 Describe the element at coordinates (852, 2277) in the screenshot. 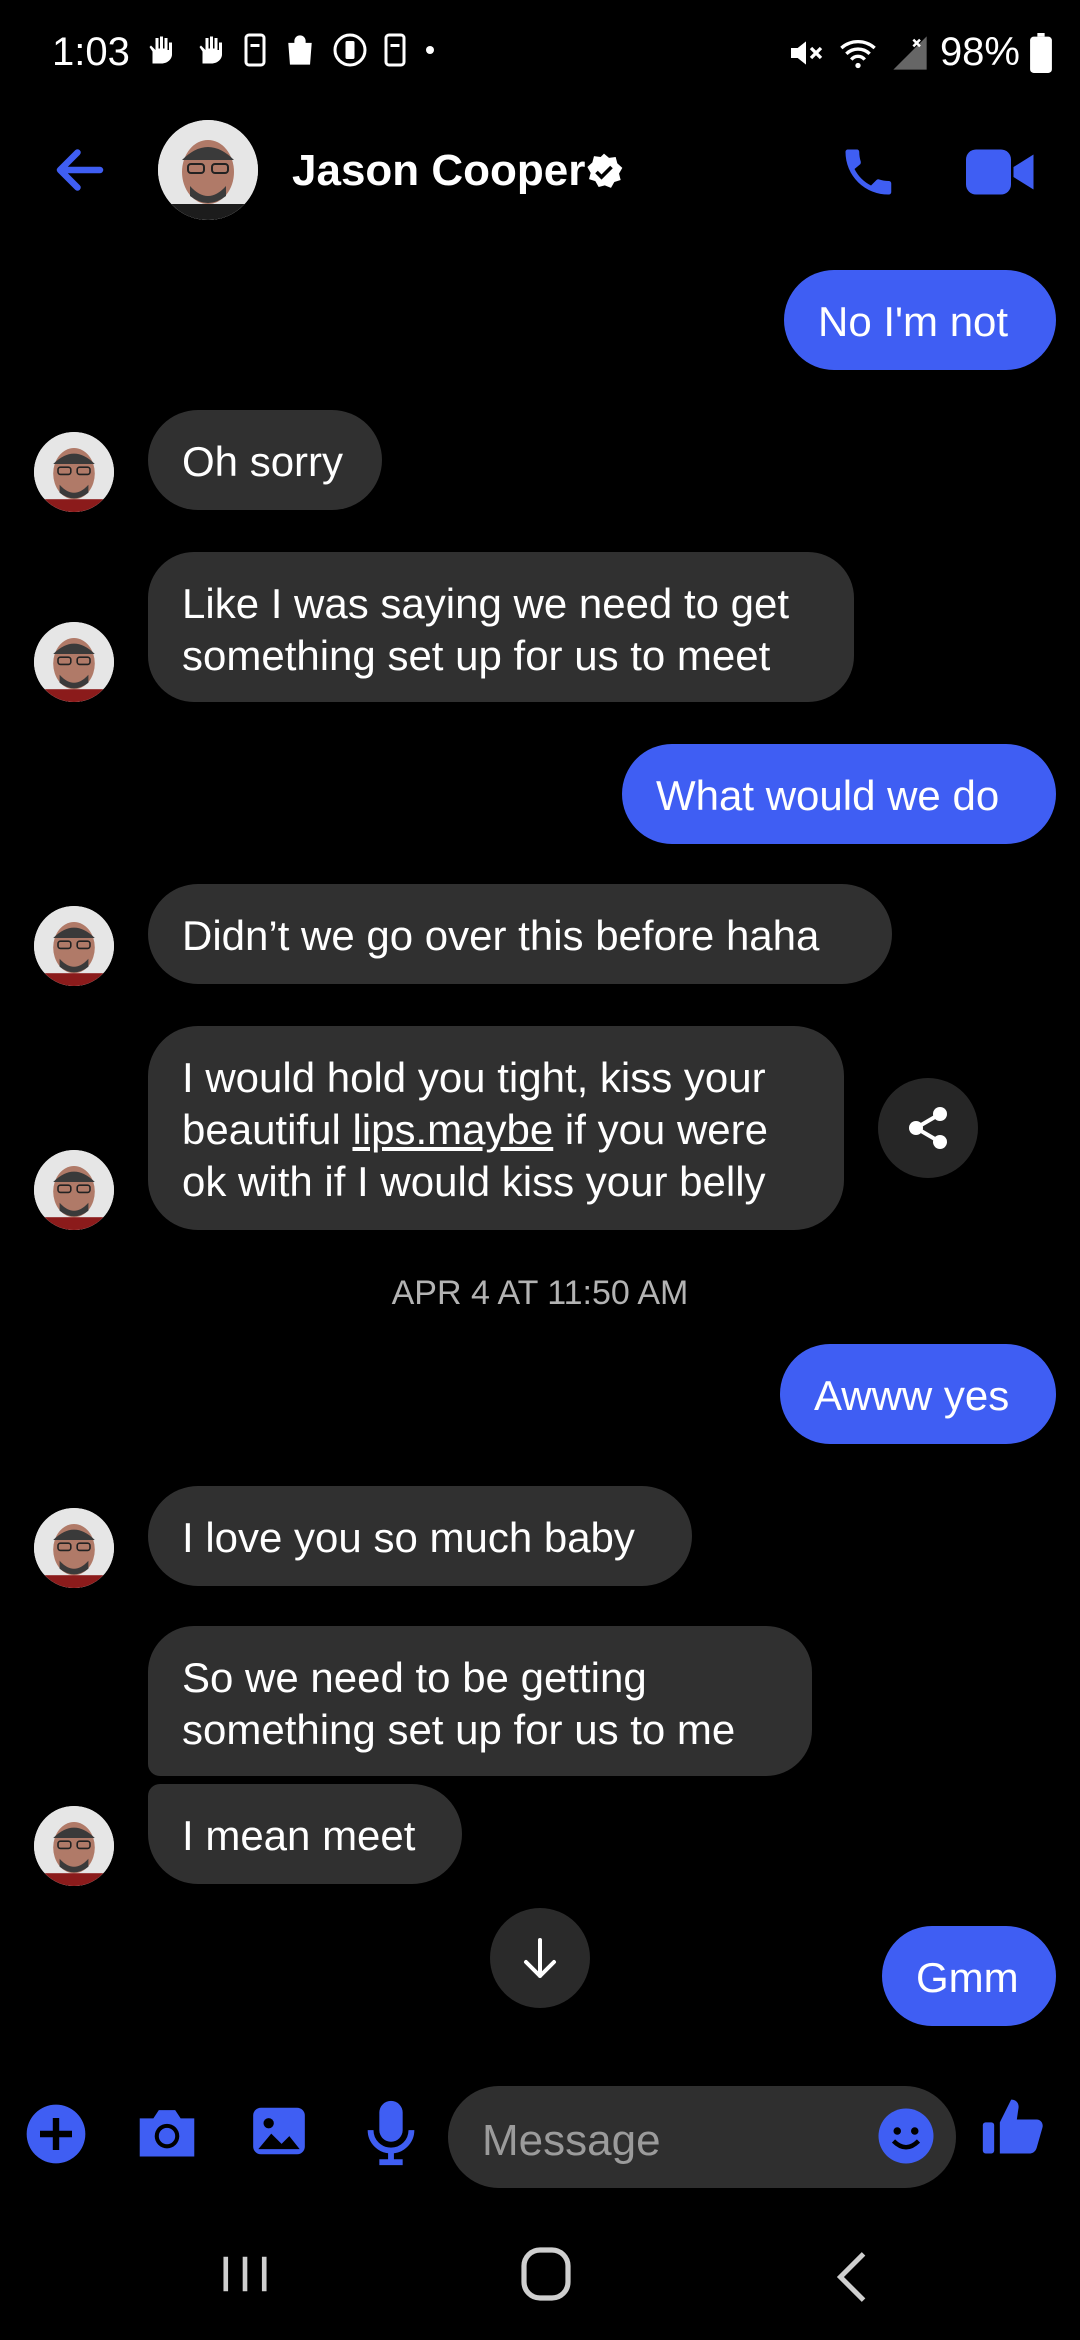

I see `back-icon` at that location.